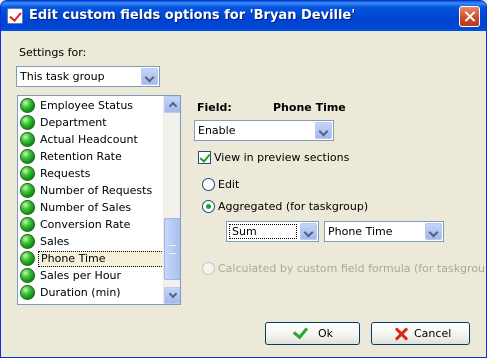  I want to click on cross-icon, so click(401, 334).